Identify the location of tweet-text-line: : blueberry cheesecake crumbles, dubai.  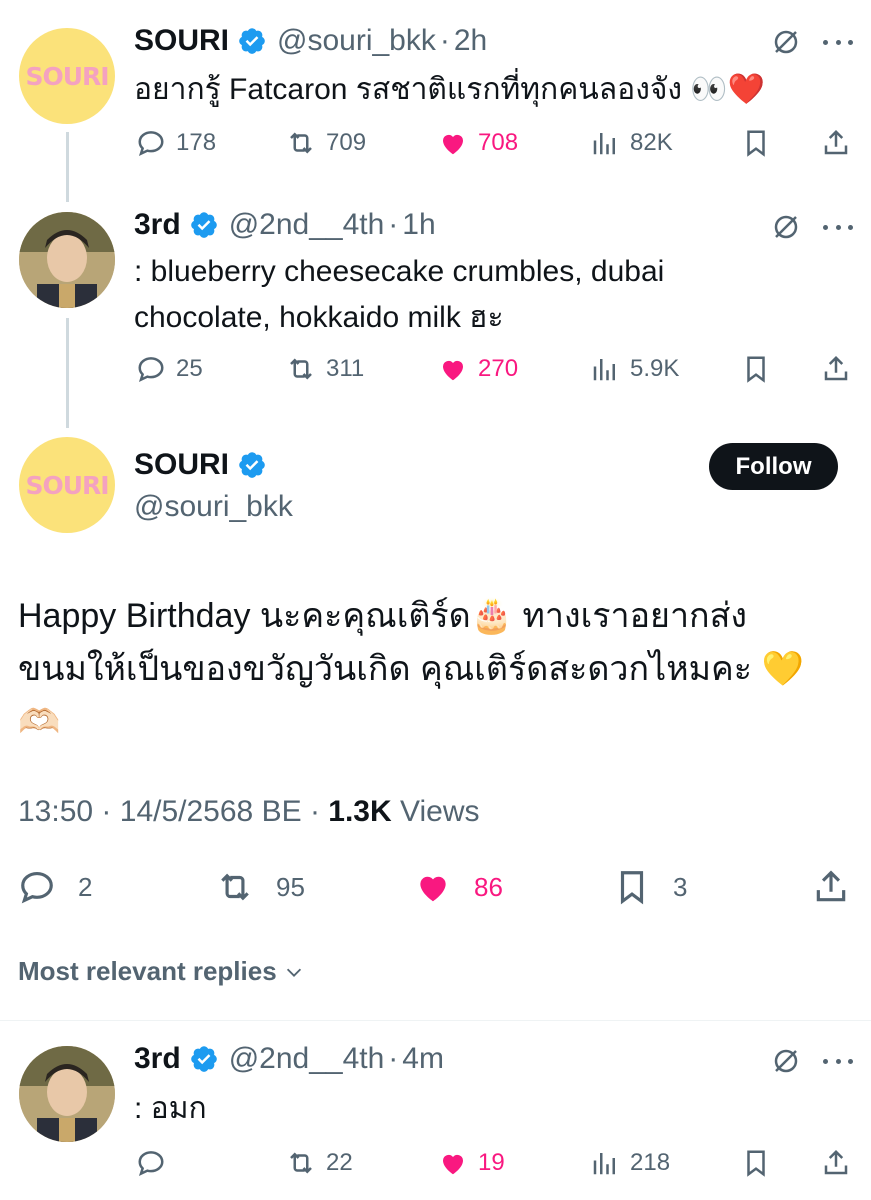
(399, 271).